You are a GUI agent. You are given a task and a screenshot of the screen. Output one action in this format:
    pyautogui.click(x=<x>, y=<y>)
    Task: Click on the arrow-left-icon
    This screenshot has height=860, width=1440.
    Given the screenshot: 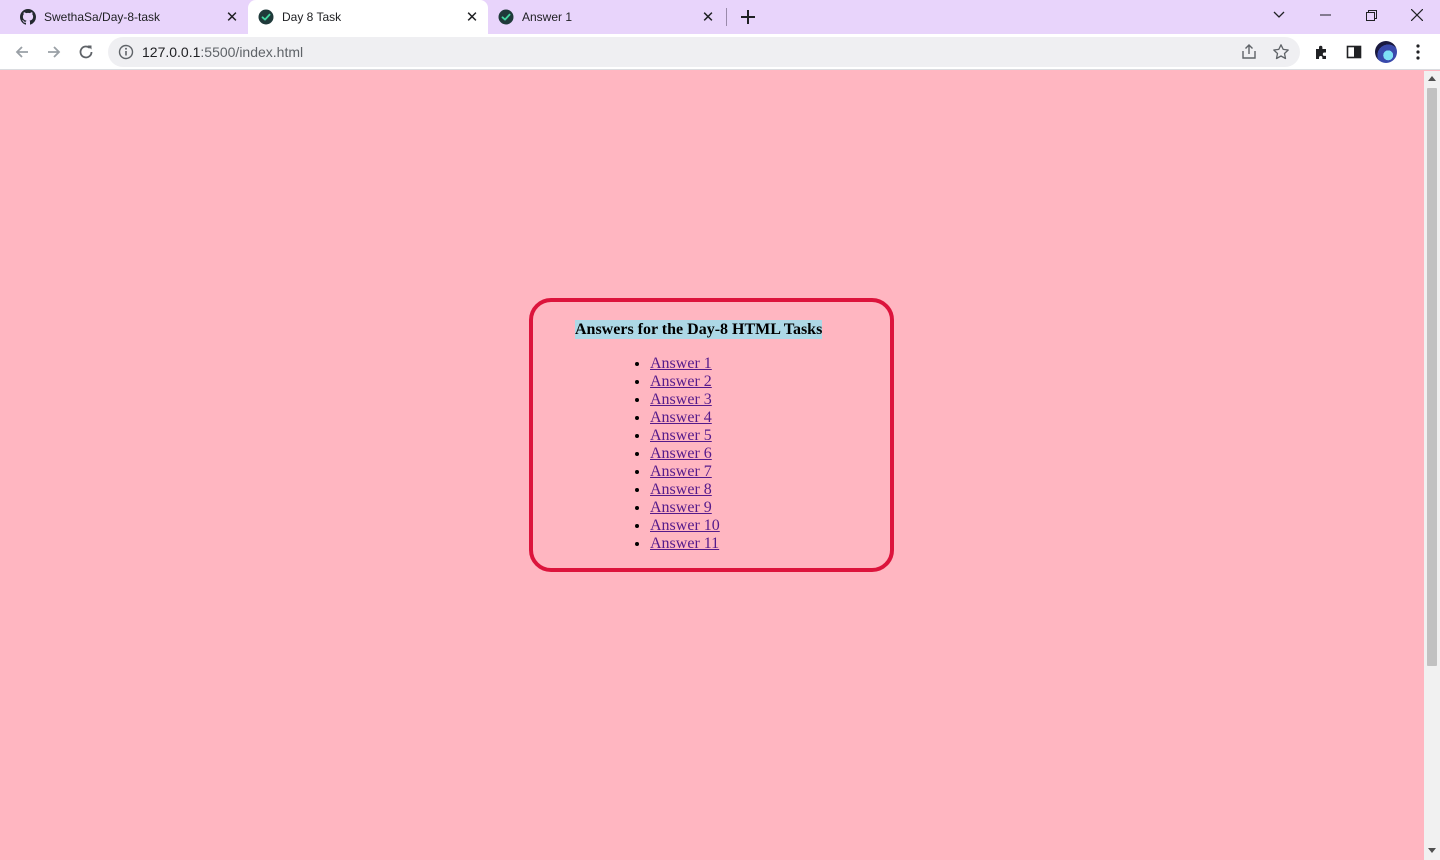 What is the action you would take?
    pyautogui.click(x=21, y=52)
    